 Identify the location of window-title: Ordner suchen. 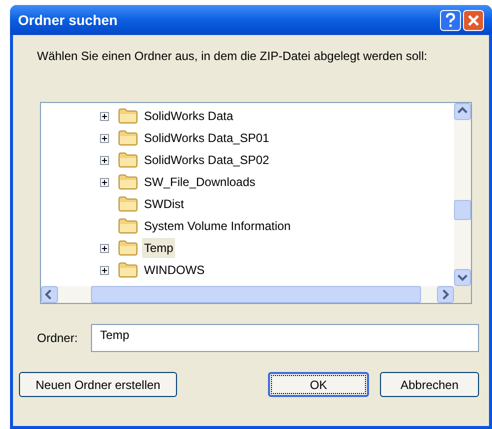
(68, 20).